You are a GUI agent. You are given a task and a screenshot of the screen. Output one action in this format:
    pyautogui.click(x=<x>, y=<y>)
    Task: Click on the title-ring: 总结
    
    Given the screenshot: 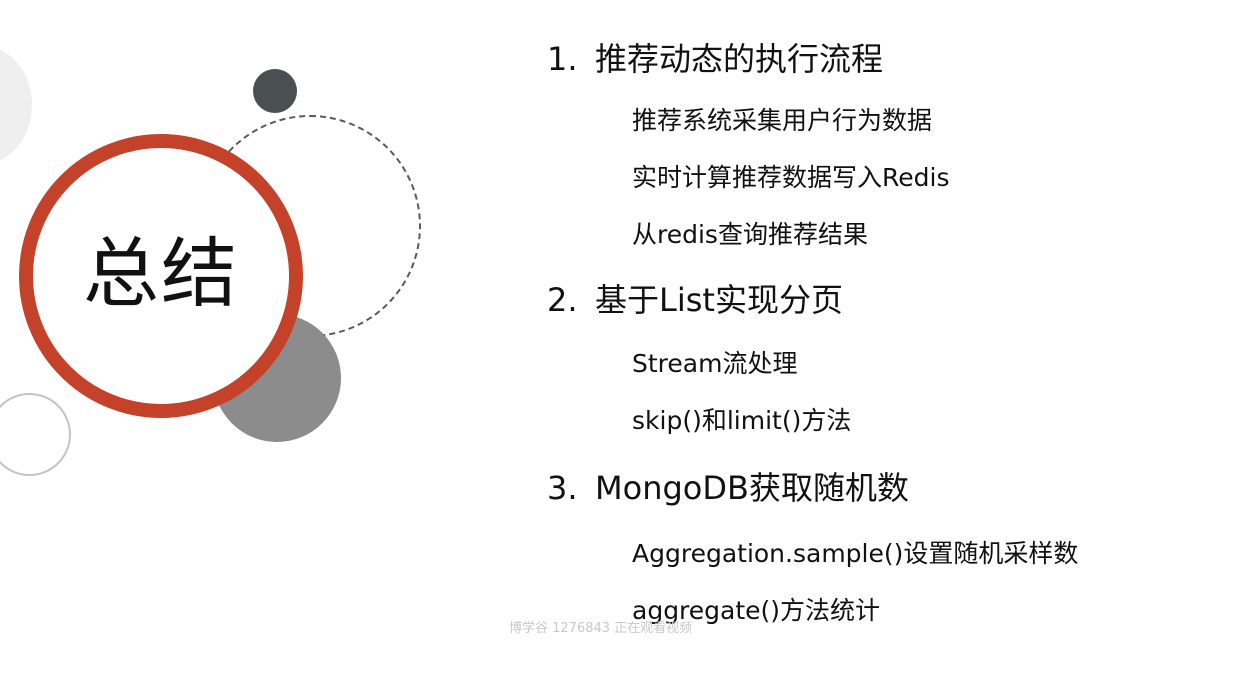 What is the action you would take?
    pyautogui.click(x=161, y=276)
    